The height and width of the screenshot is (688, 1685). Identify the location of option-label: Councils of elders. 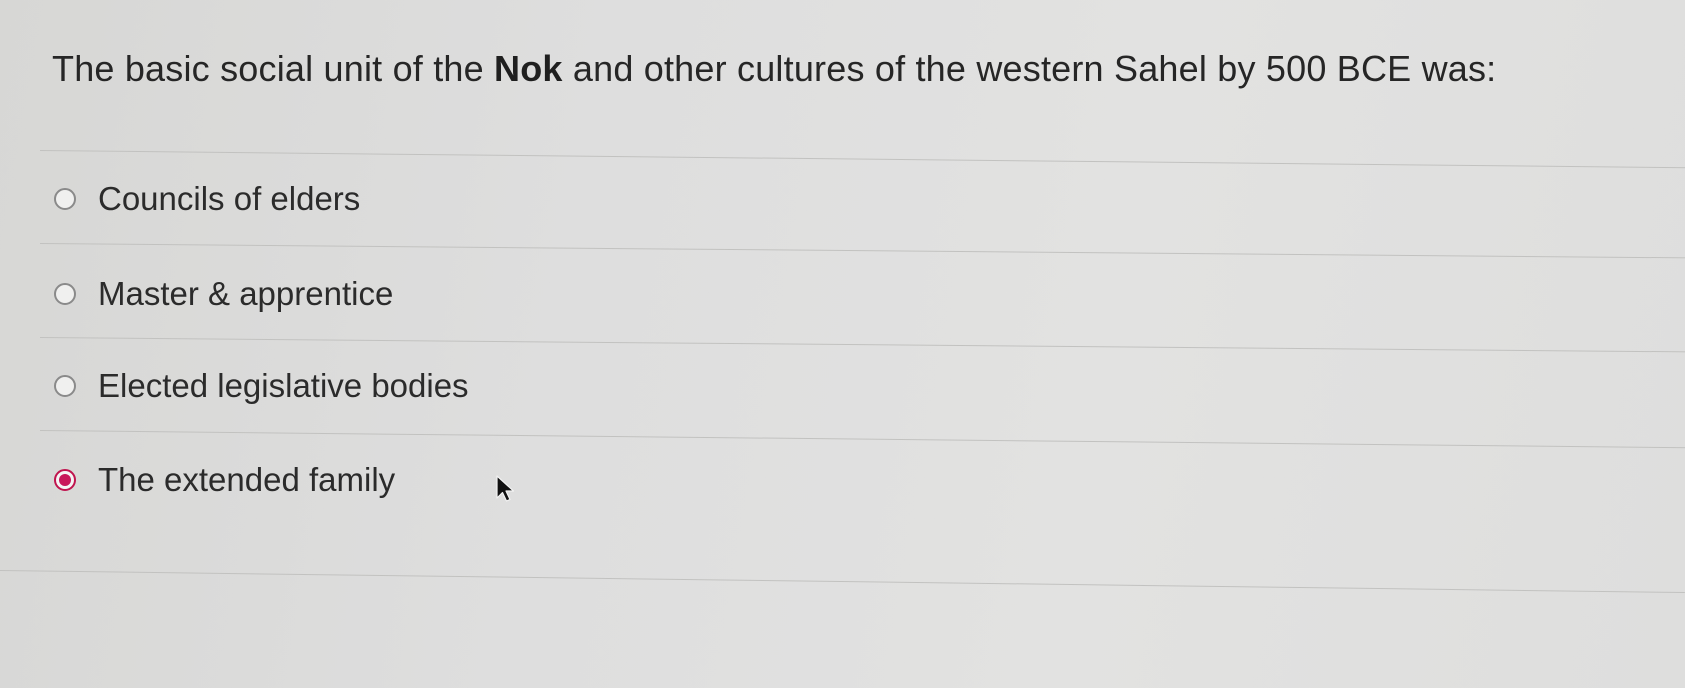
(229, 198).